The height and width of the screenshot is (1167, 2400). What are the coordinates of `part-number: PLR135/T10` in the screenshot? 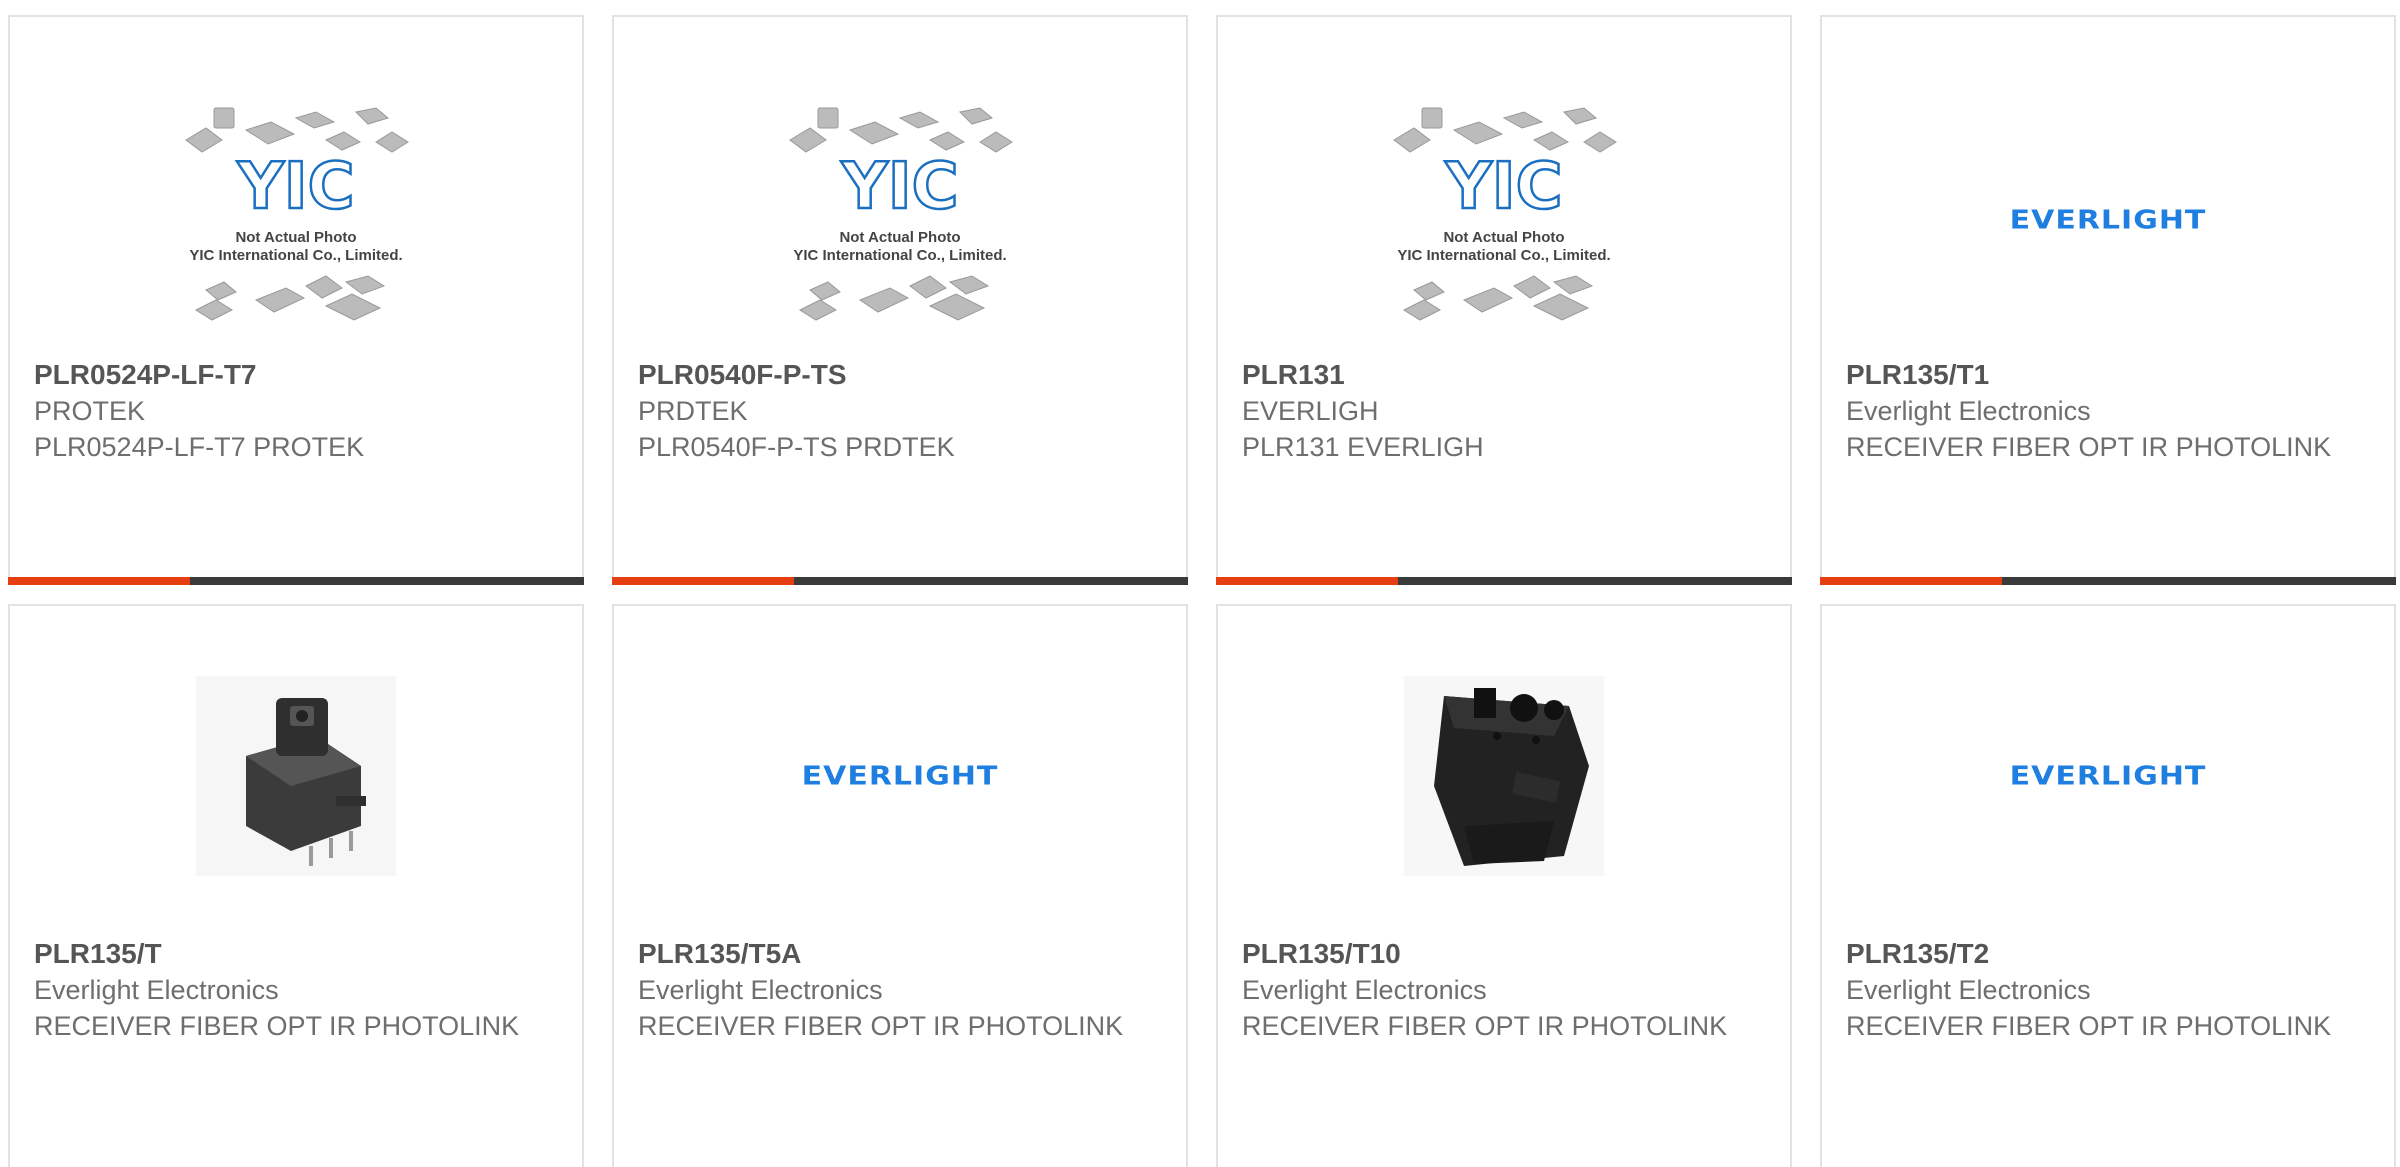 It's located at (1506, 954).